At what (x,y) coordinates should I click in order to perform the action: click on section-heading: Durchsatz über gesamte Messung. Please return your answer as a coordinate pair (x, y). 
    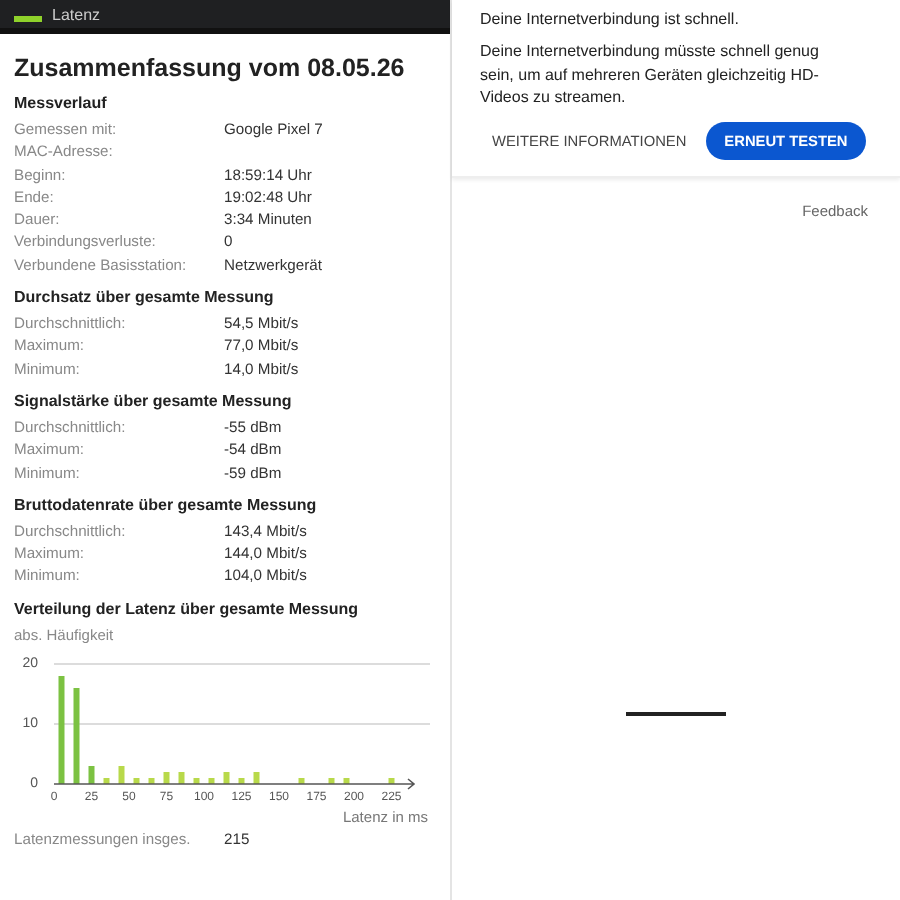
    Looking at the image, I should click on (145, 297).